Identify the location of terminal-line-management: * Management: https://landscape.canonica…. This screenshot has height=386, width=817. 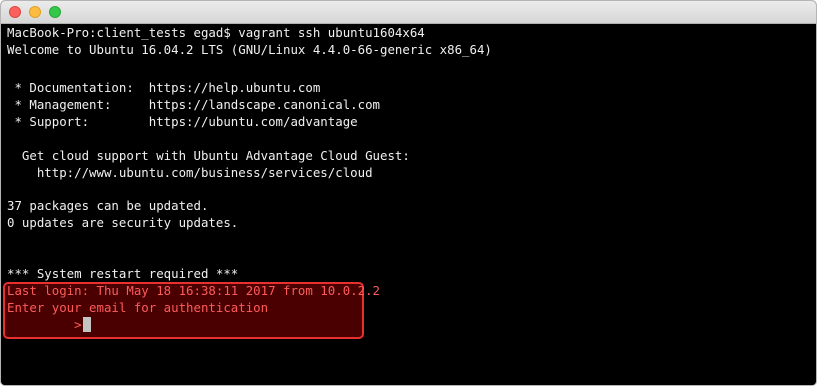
(193, 104).